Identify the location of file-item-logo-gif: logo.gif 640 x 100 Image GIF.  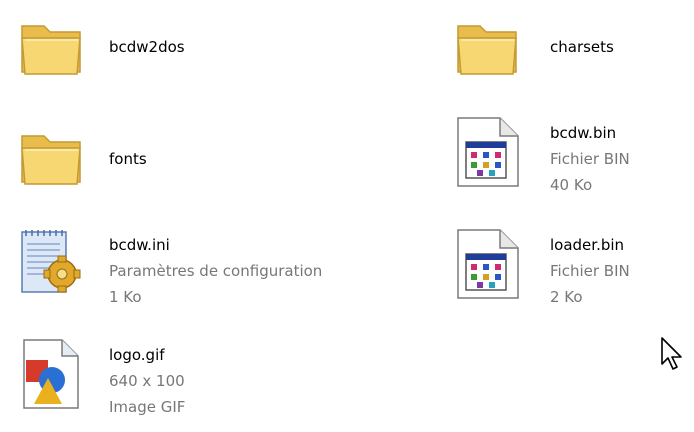
(130, 382).